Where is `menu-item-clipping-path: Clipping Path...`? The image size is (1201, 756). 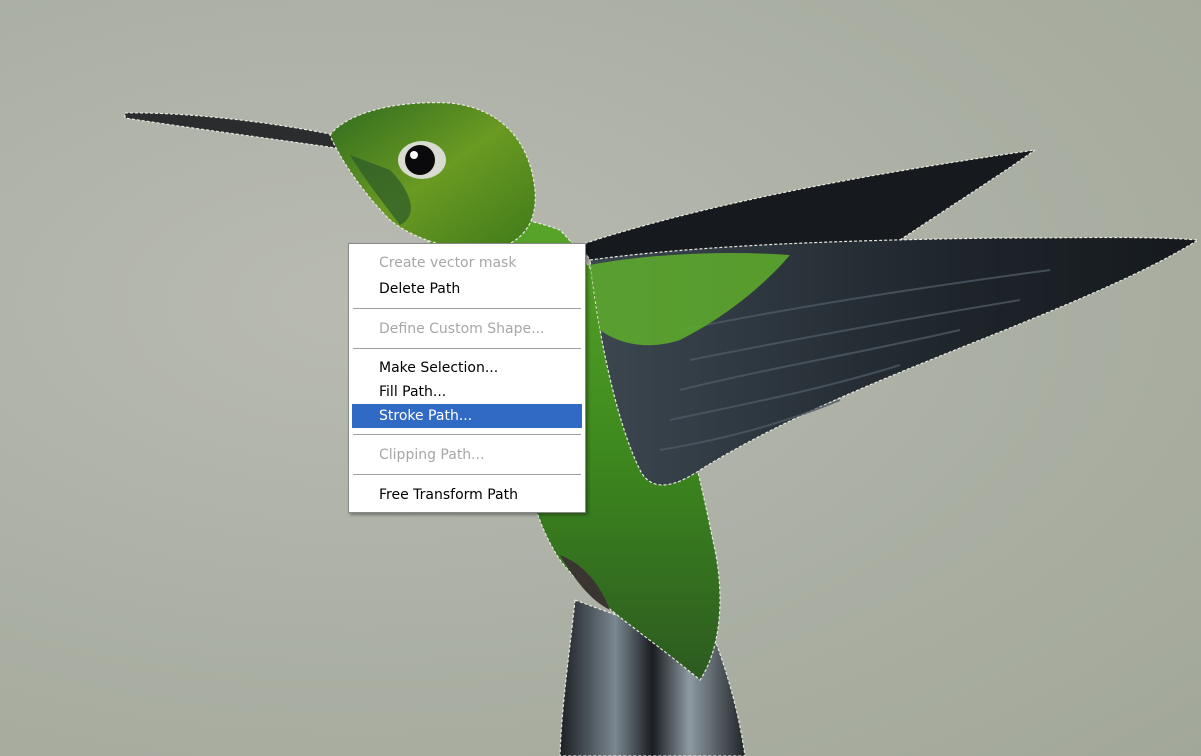 menu-item-clipping-path: Clipping Path... is located at coordinates (467, 455).